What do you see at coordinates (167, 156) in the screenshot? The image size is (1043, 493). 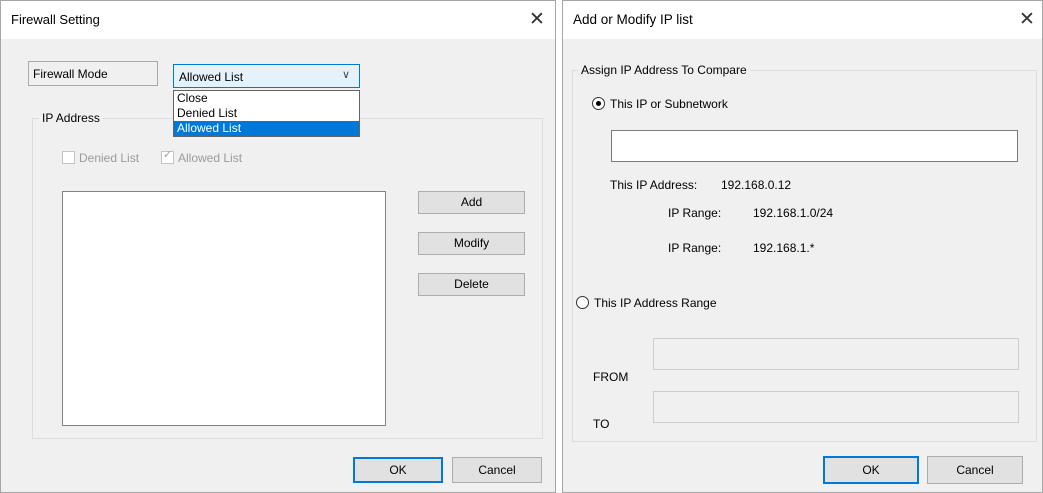 I see `checkmark-icon: ✓` at bounding box center [167, 156].